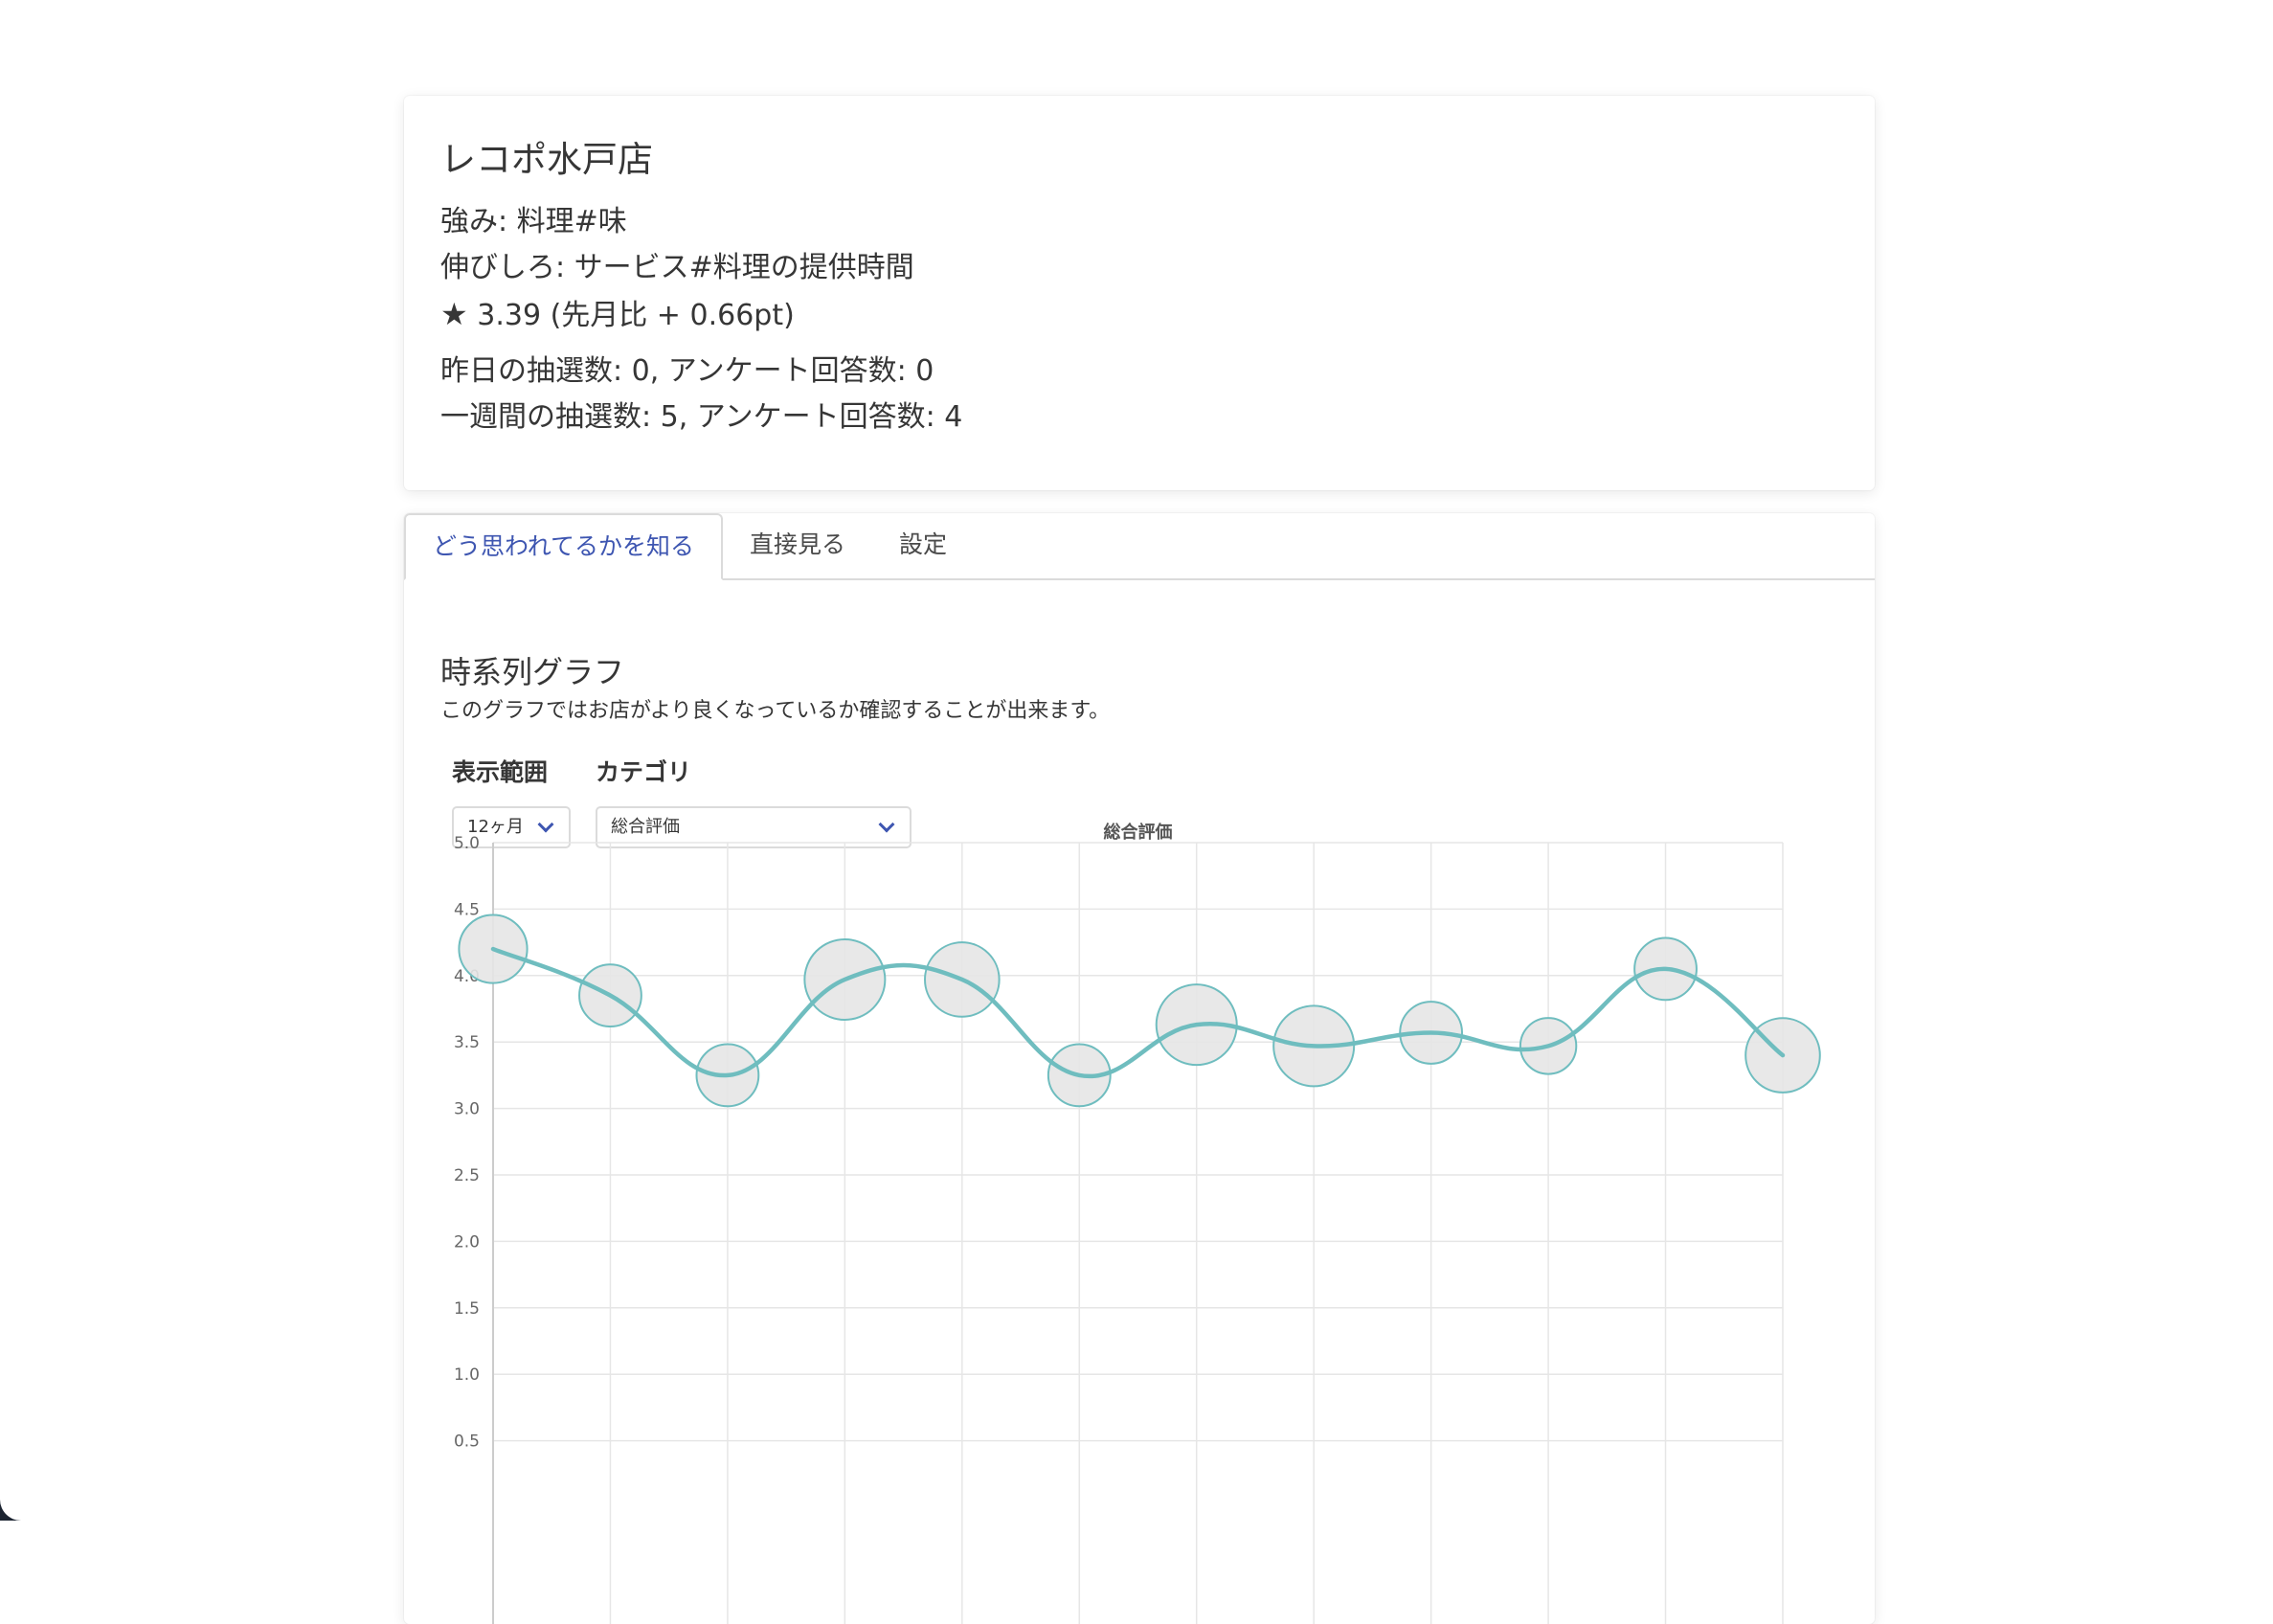 This screenshot has height=1624, width=2273. What do you see at coordinates (467, 909) in the screenshot?
I see `y-tick-label: 4.5` at bounding box center [467, 909].